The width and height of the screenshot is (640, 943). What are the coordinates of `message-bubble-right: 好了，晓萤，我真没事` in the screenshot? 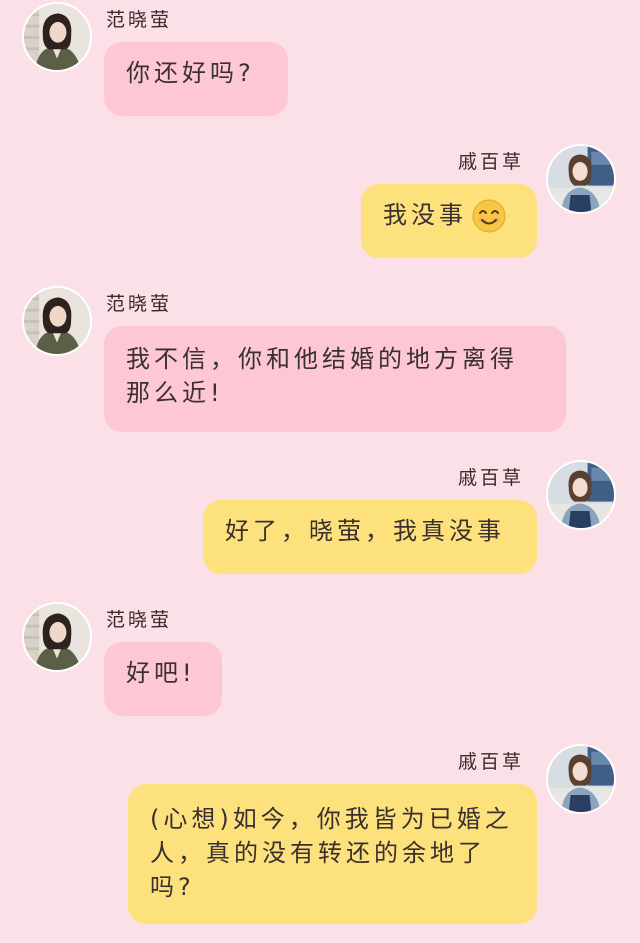 It's located at (370, 537).